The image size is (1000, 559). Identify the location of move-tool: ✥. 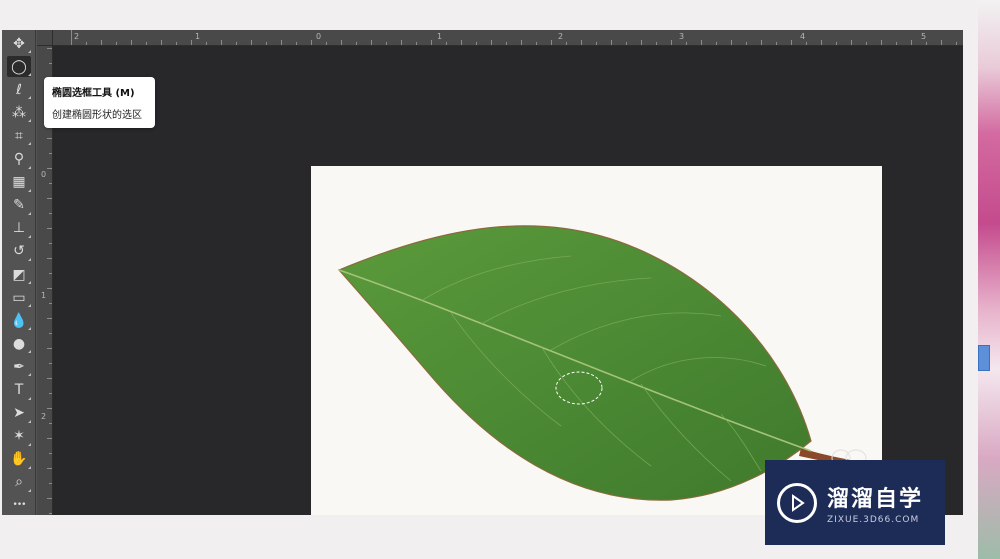
(19, 43).